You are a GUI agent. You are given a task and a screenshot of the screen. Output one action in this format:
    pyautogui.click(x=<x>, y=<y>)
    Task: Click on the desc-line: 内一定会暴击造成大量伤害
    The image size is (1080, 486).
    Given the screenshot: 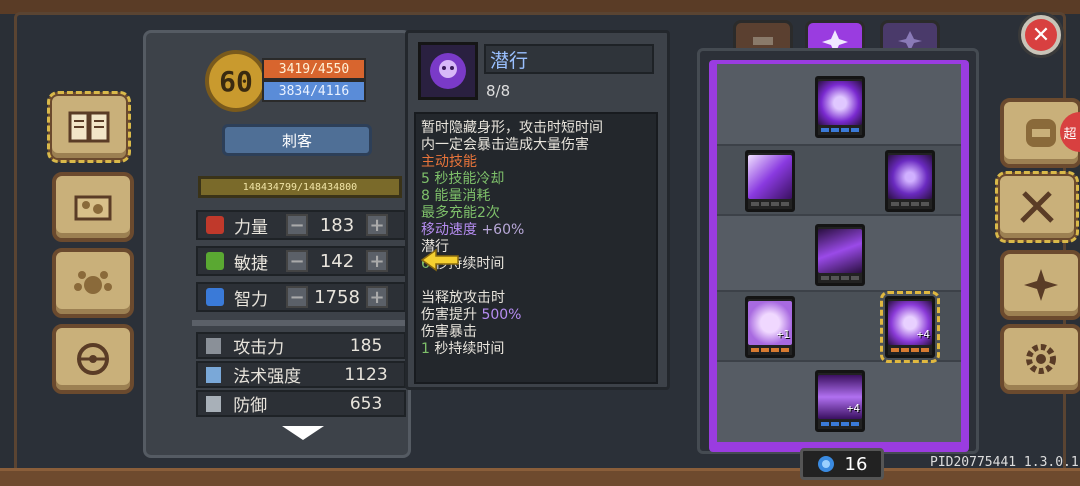 What is the action you would take?
    pyautogui.click(x=505, y=145)
    